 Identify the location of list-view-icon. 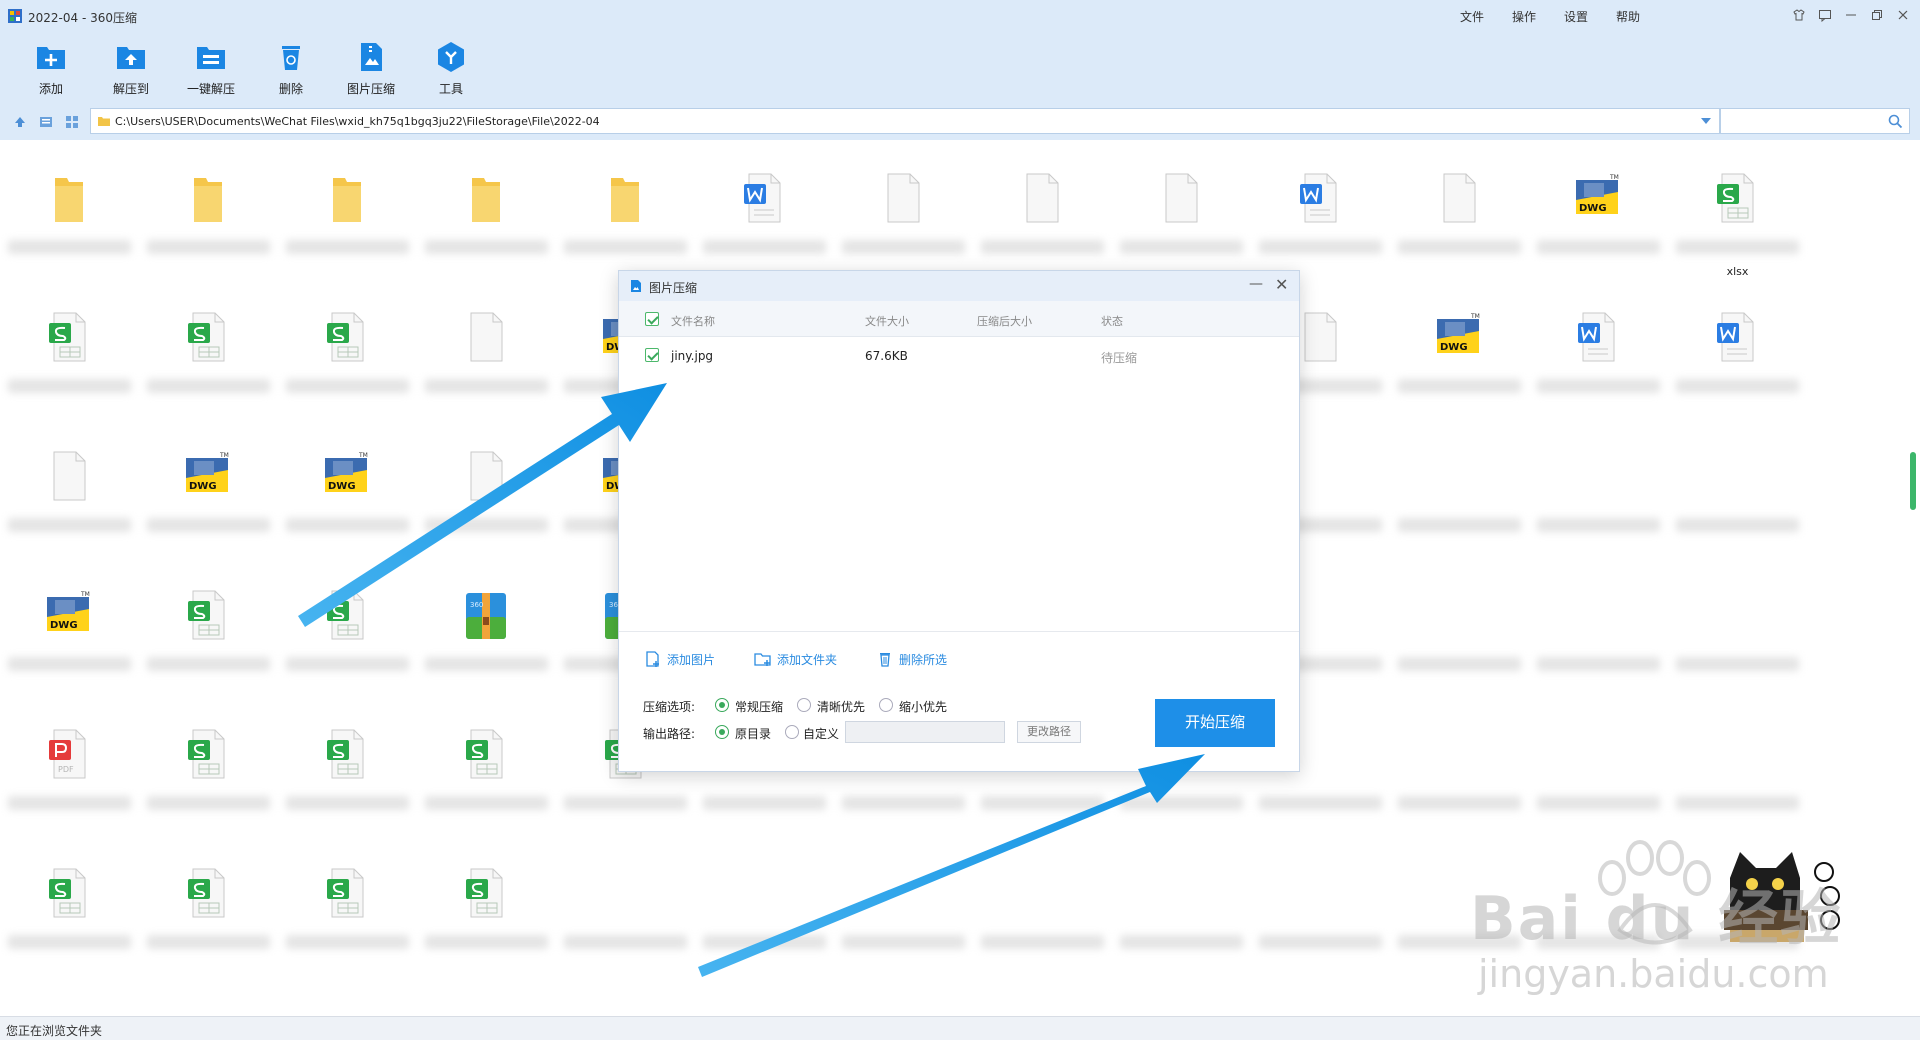
(46, 122).